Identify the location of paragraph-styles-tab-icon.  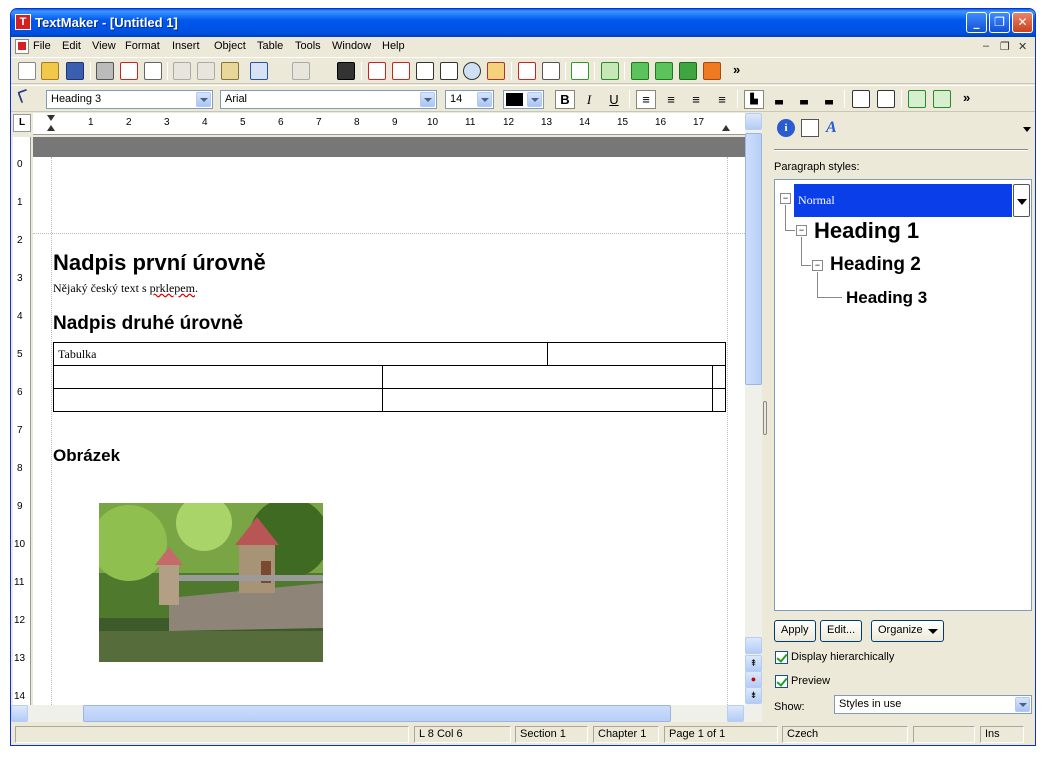
(810, 128).